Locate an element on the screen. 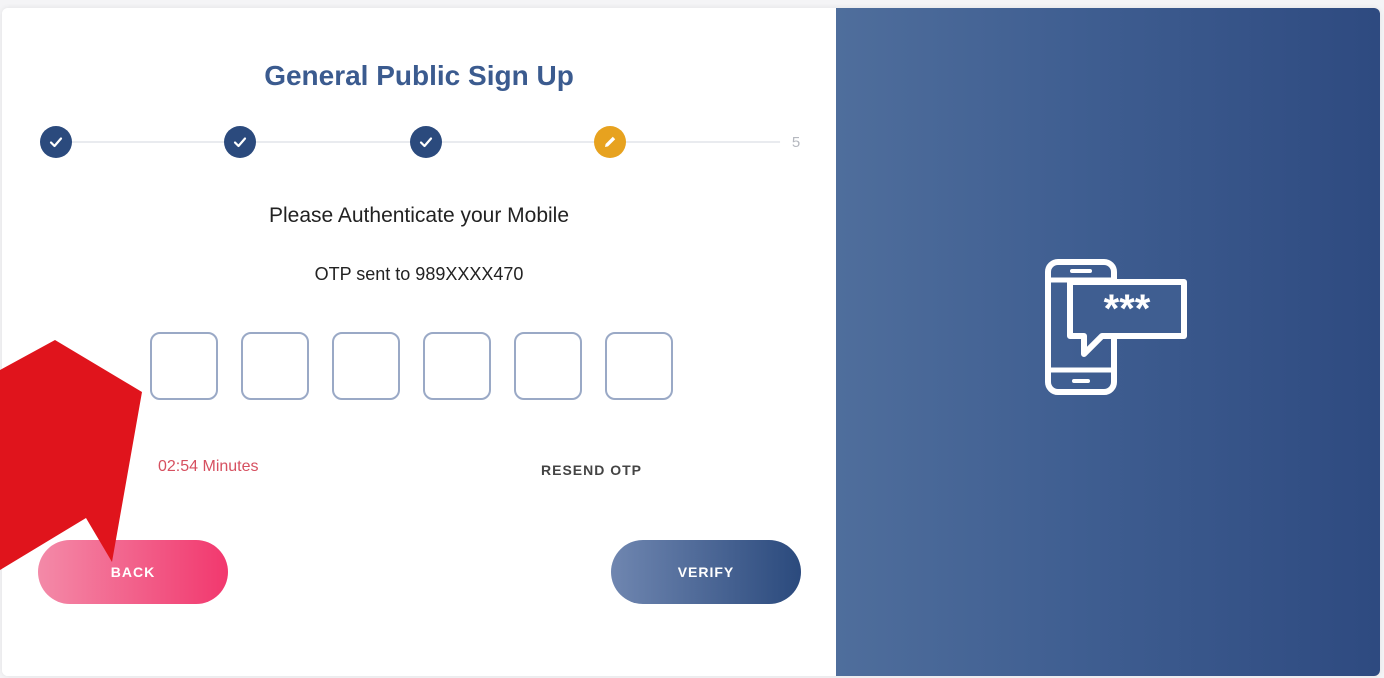 The width and height of the screenshot is (1384, 678). stepper: 5 is located at coordinates (419, 142).